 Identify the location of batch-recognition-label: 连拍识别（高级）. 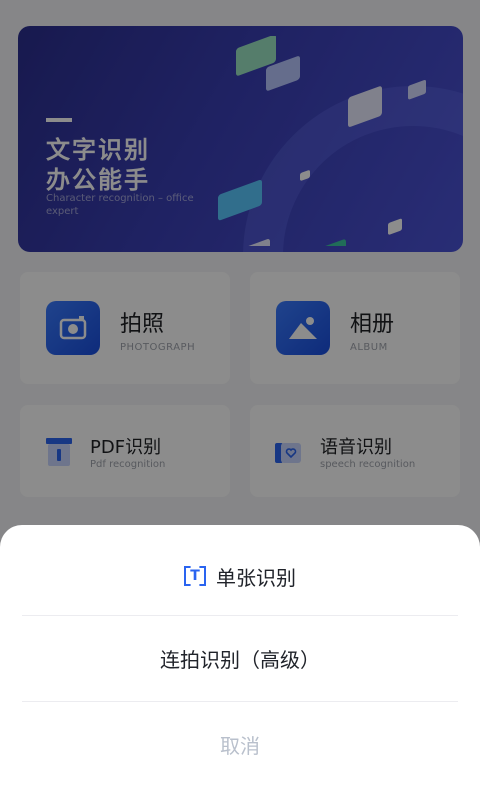
(240, 660).